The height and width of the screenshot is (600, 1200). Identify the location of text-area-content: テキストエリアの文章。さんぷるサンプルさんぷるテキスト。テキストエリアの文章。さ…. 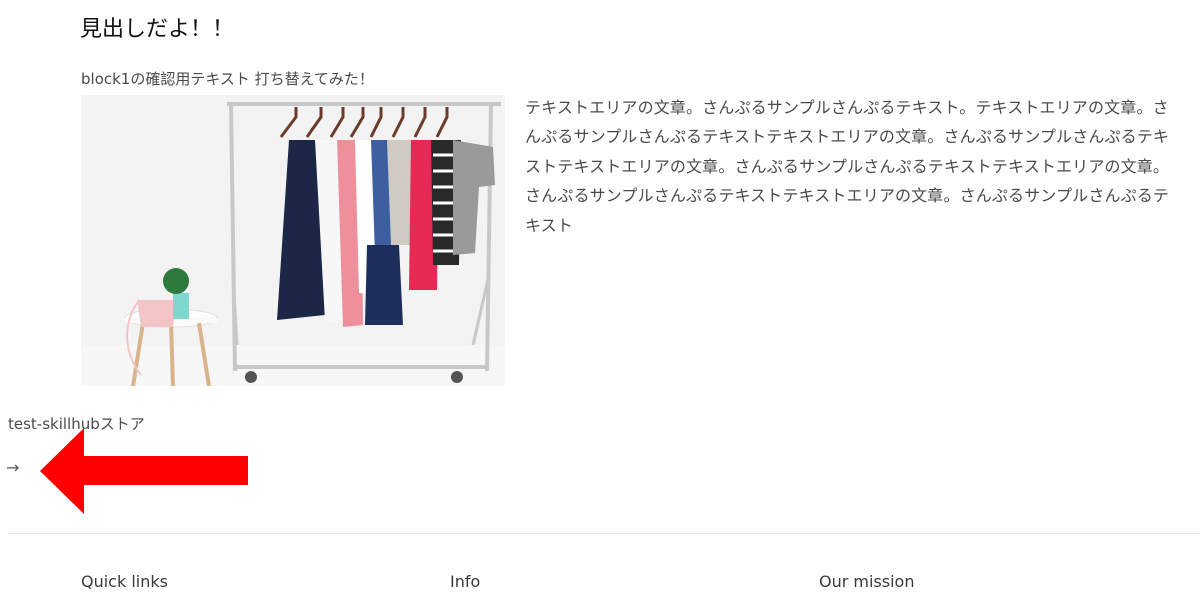
(847, 166).